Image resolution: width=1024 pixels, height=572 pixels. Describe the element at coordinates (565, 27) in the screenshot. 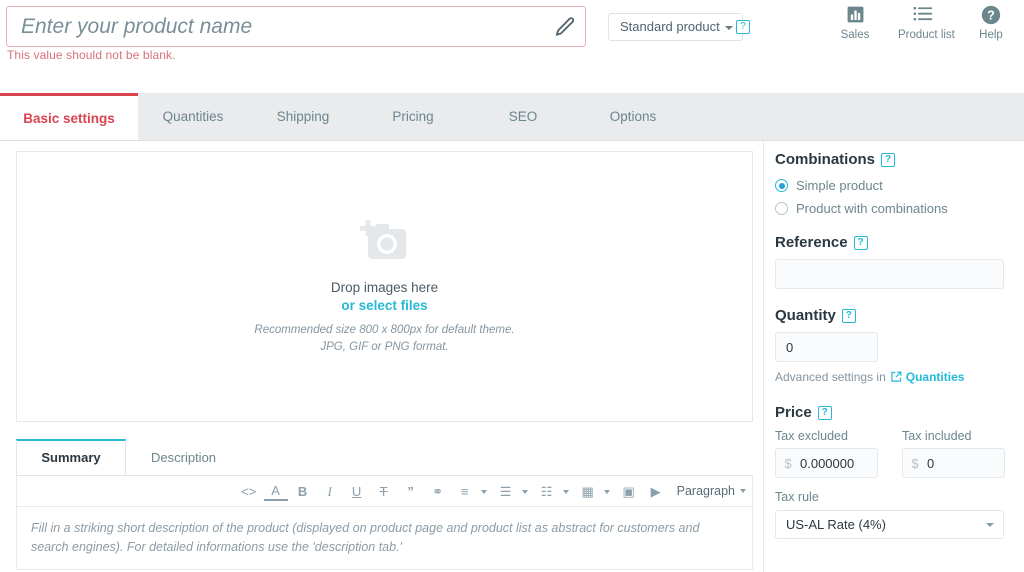

I see `pencil-icon` at that location.